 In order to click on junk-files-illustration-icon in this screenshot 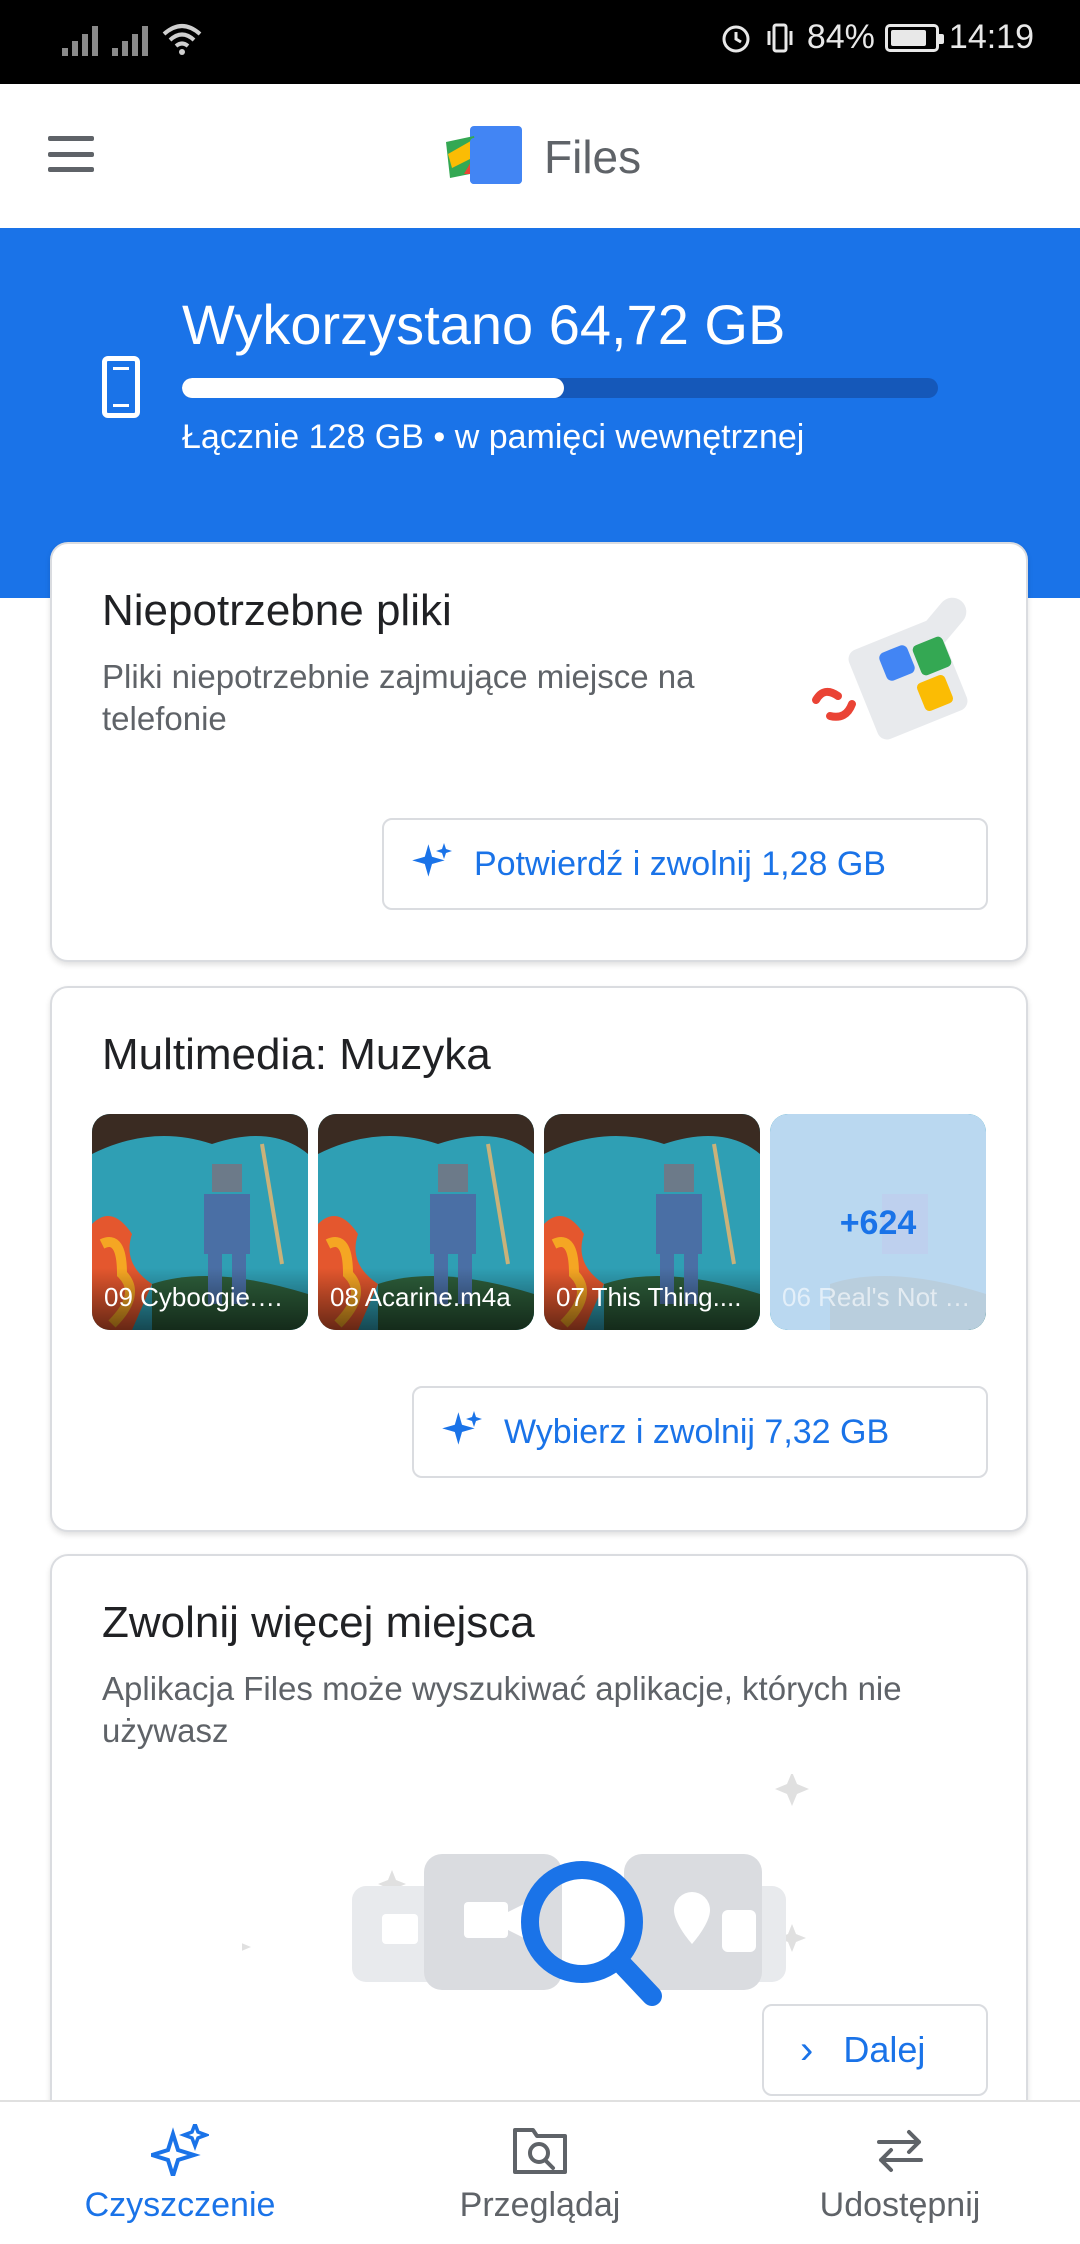, I will do `click(890, 668)`.